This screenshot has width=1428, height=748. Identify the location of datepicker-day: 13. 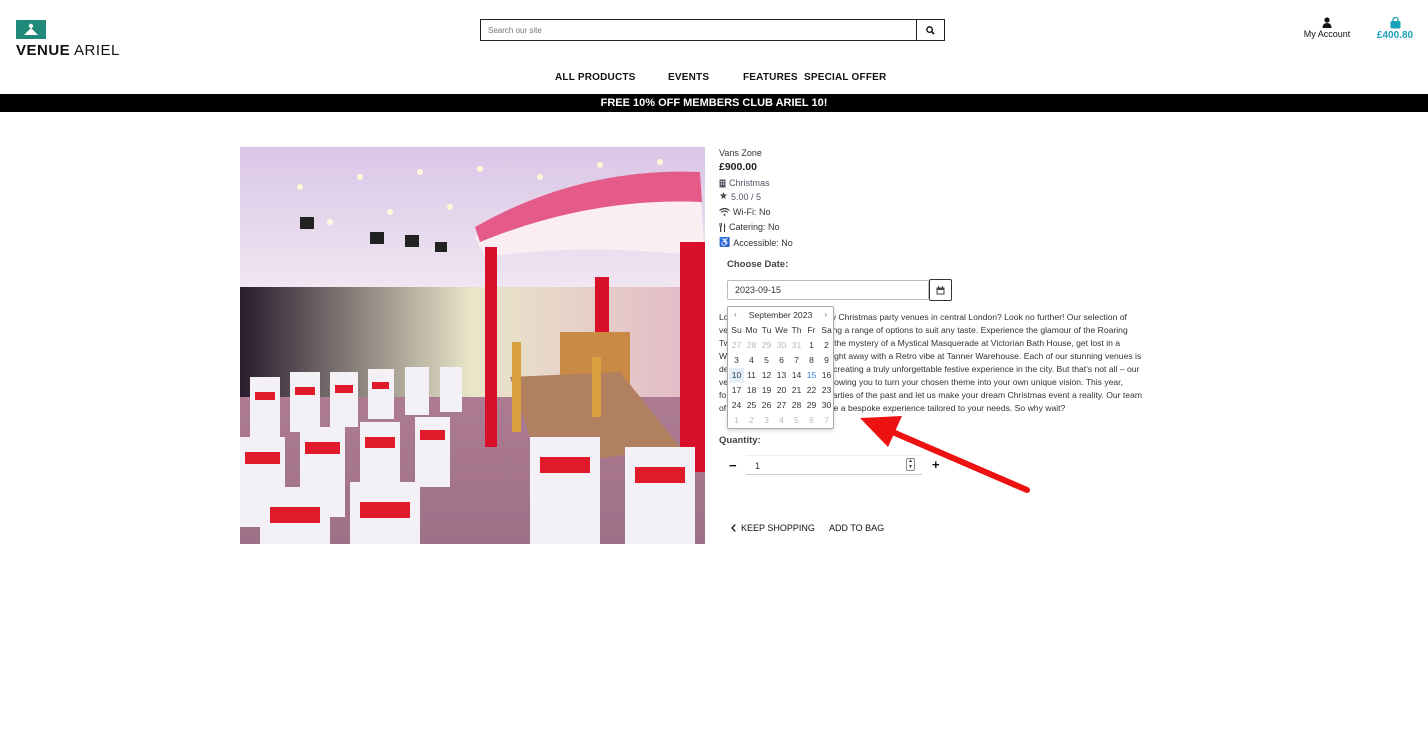
(781, 375).